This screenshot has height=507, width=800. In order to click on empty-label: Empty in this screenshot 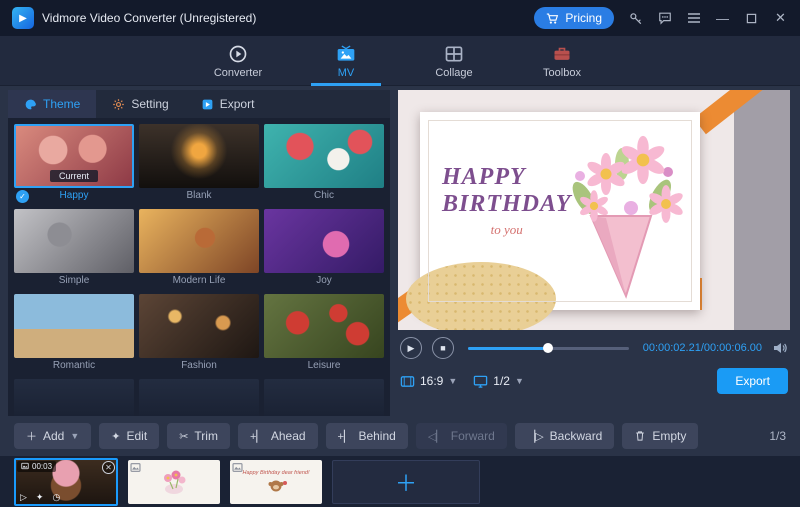, I will do `click(669, 436)`.